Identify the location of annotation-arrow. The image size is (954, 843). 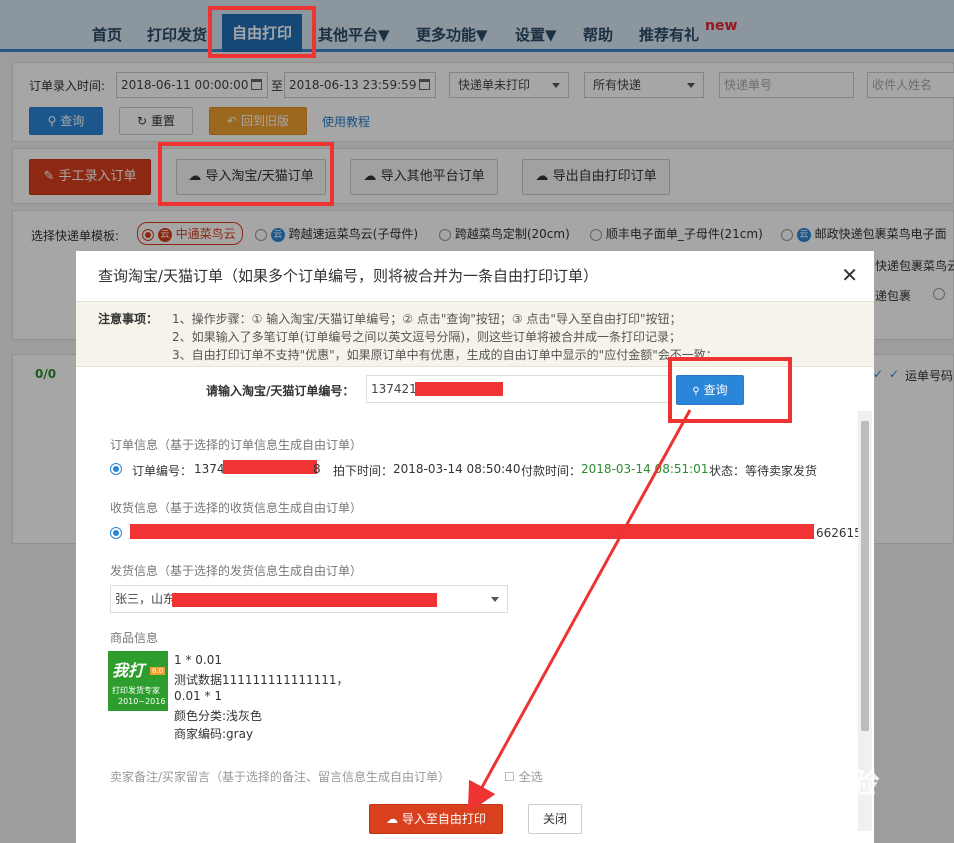
(579, 611).